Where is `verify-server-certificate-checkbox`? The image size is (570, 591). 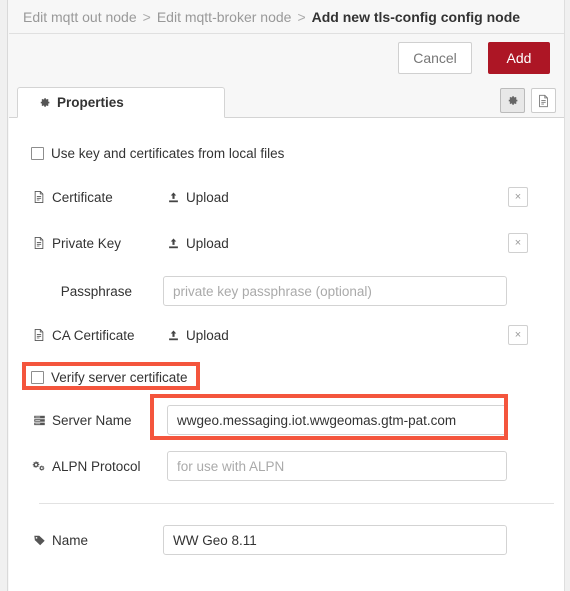
verify-server-certificate-checkbox is located at coordinates (37, 377).